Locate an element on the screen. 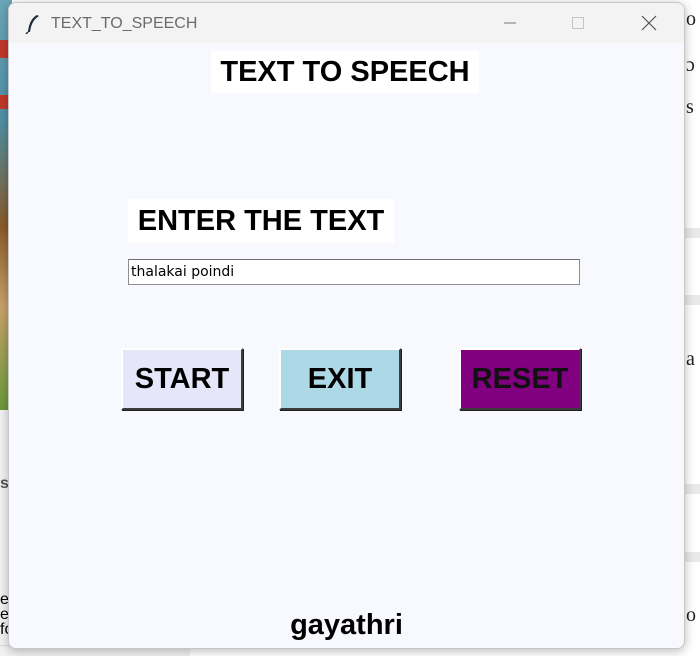 The width and height of the screenshot is (700, 656). input-label: ENTER THE TEXT is located at coordinates (261, 221).